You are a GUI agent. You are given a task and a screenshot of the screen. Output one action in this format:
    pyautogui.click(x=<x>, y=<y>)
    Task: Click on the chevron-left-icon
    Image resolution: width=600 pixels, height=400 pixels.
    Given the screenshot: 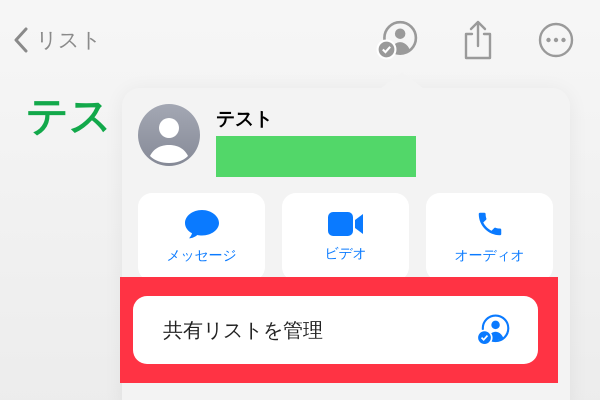 What is the action you would take?
    pyautogui.click(x=21, y=40)
    